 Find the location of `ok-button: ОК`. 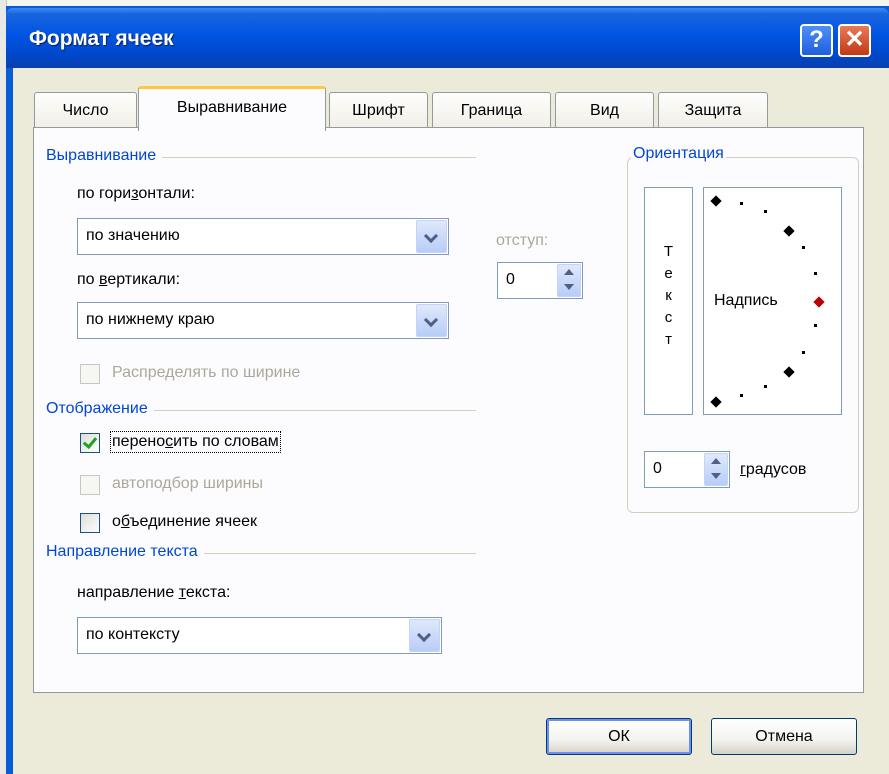

ok-button: ОК is located at coordinates (619, 736).